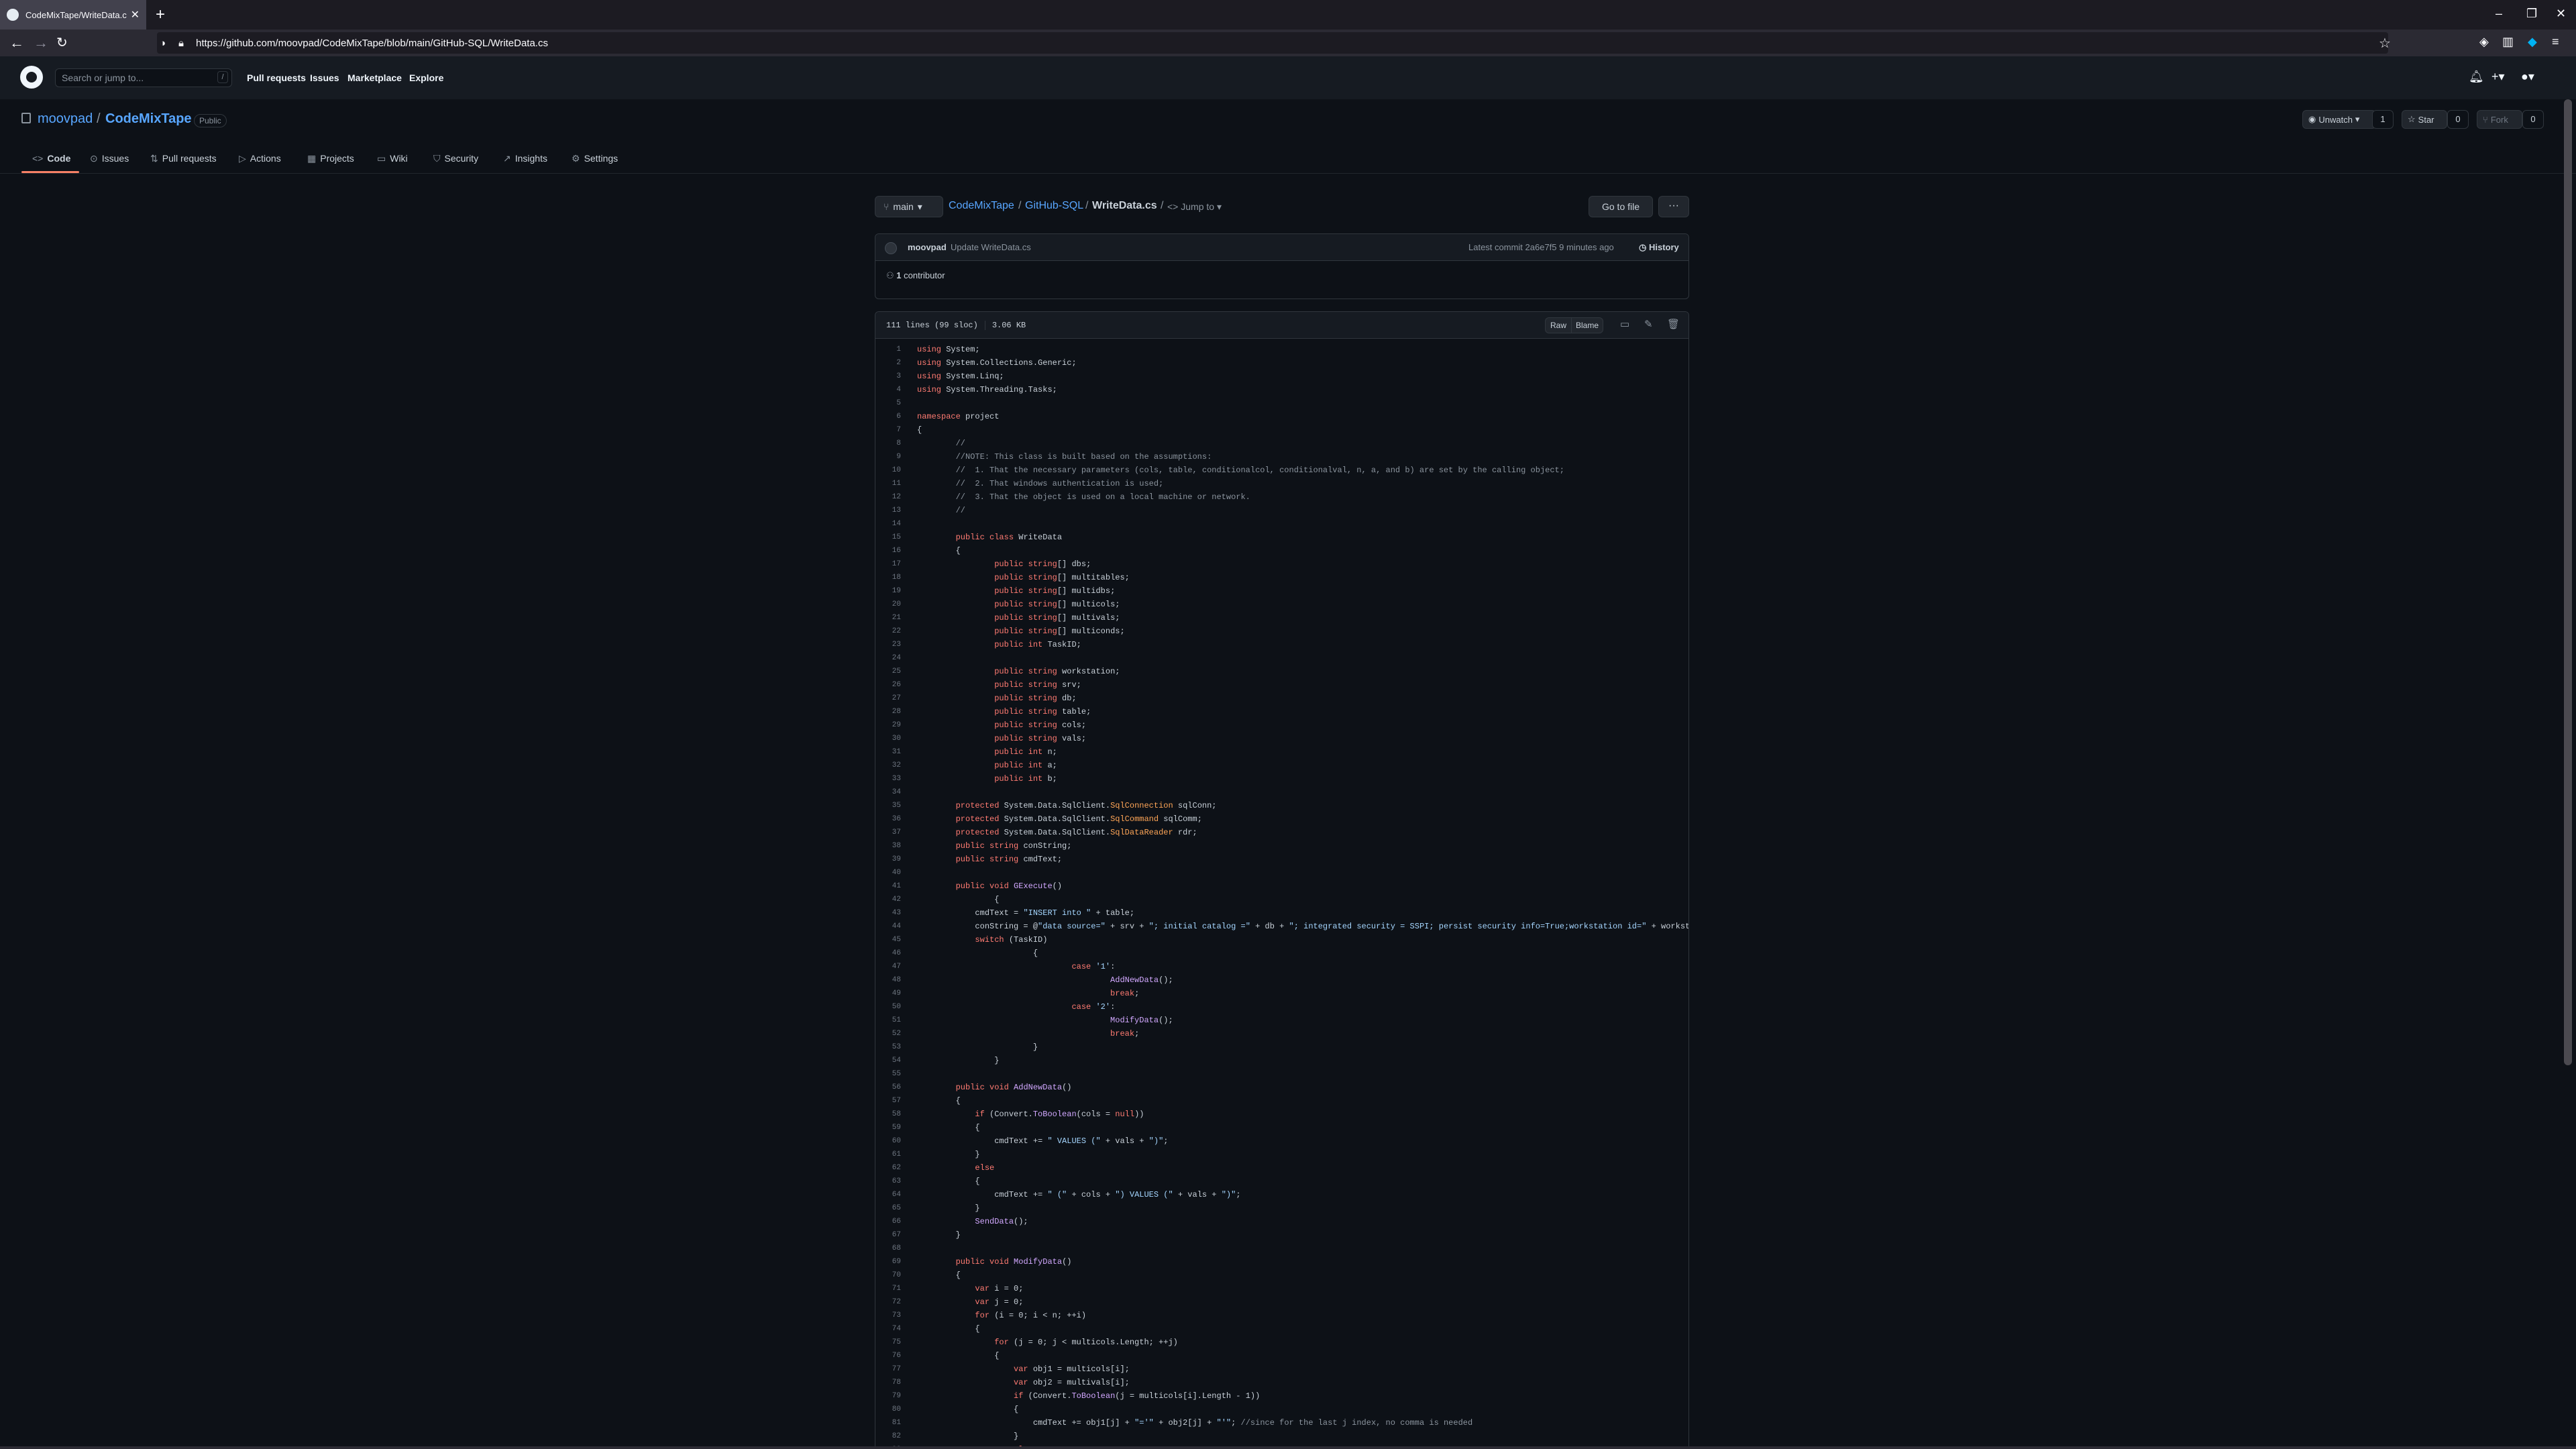 This screenshot has width=2576, height=1449. I want to click on notifications-bell-icon: 🔔︎, so click(2476, 77).